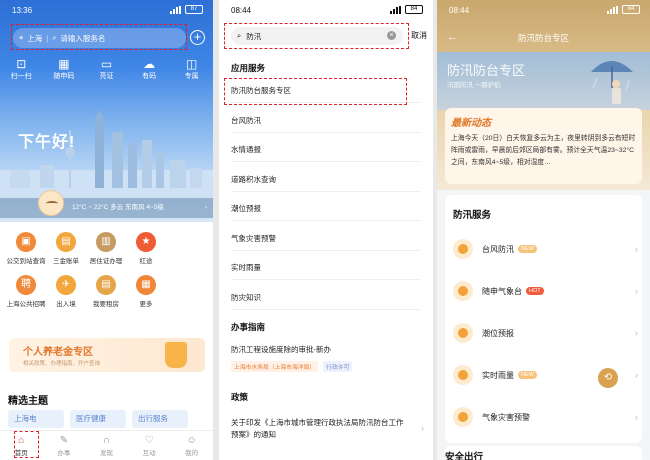  Describe the element at coordinates (326, 180) in the screenshot. I see `search-result-item: 道路积水查询` at that location.